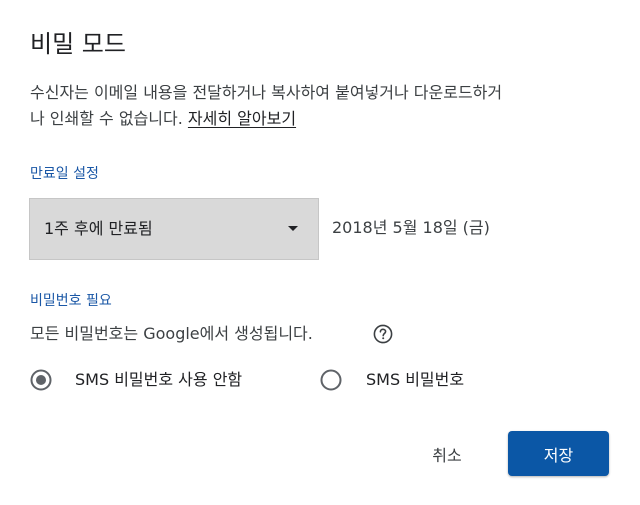 The height and width of the screenshot is (505, 640). Describe the element at coordinates (64, 174) in the screenshot. I see `expiry-section-label: 만료일 설정` at that location.